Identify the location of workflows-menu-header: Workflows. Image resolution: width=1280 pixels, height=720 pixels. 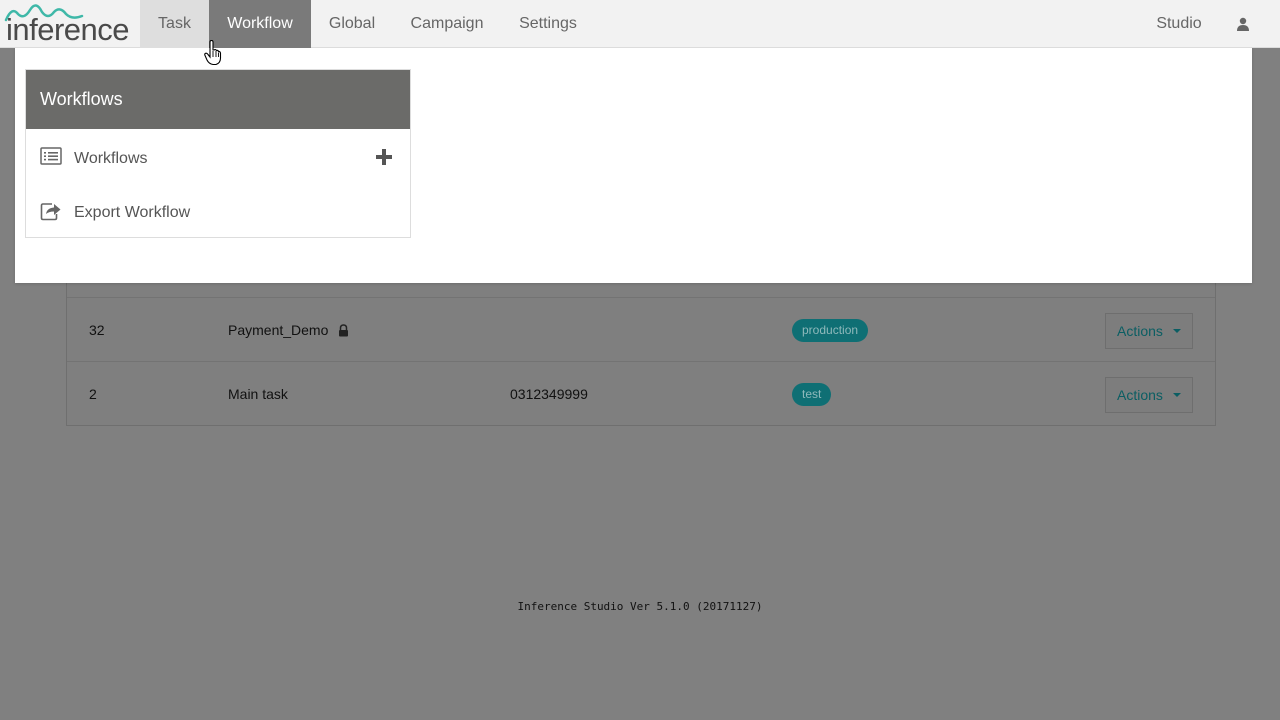
(218, 99).